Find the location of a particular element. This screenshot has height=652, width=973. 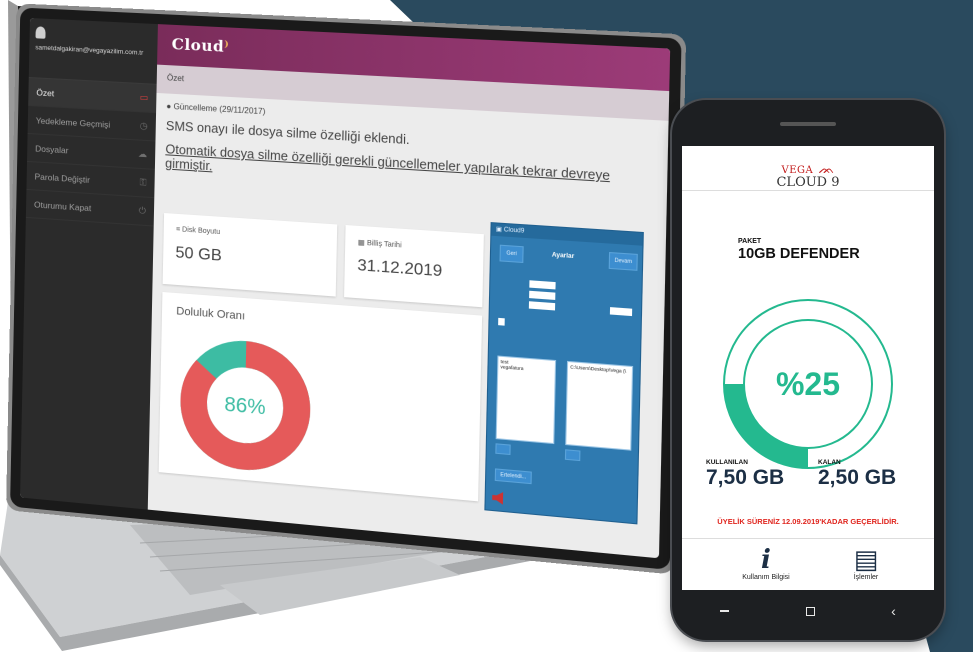

used-value: 7,50 GB is located at coordinates (745, 477).